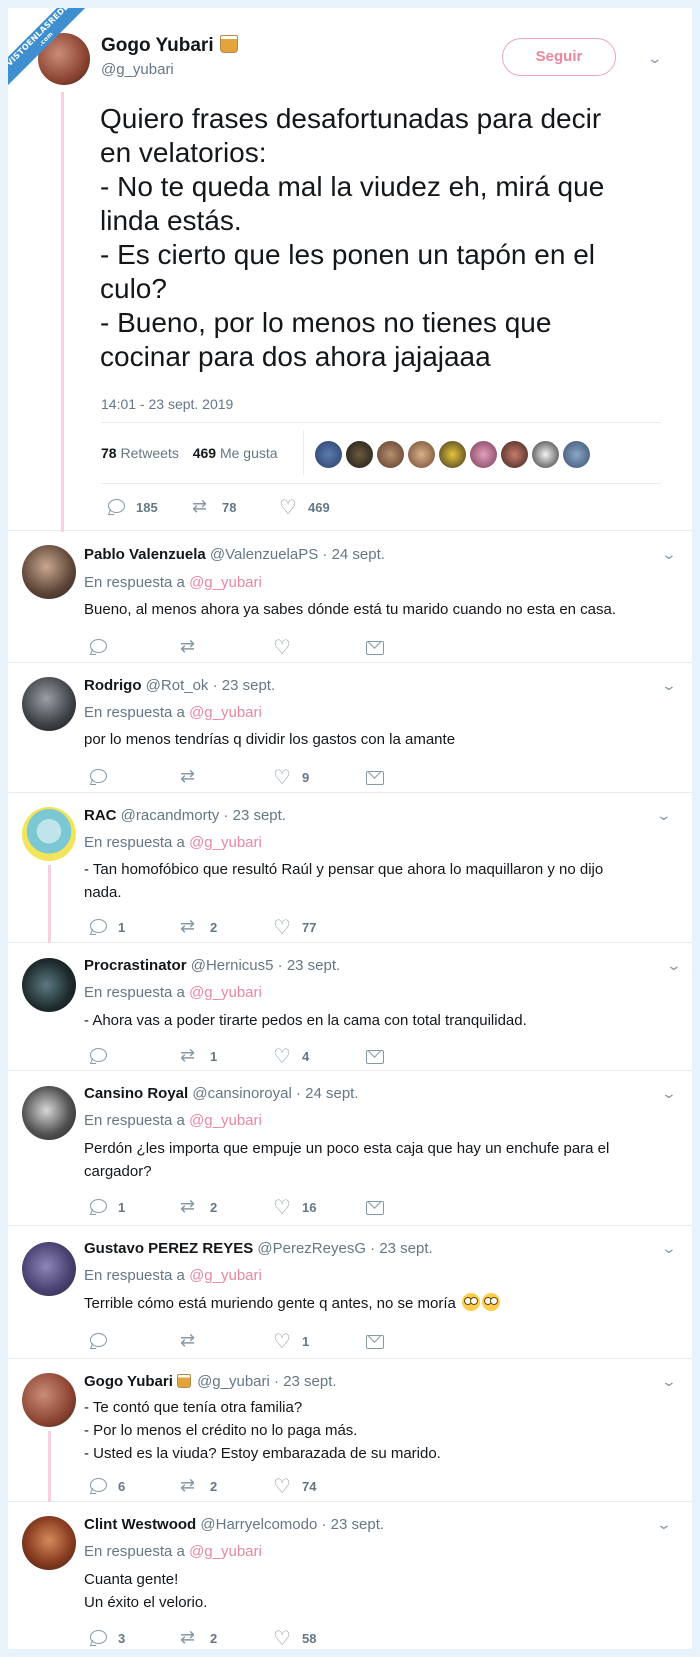 This screenshot has height=1657, width=700. Describe the element at coordinates (233, 1381) in the screenshot. I see `reply-author-handle: @g_yubari` at that location.